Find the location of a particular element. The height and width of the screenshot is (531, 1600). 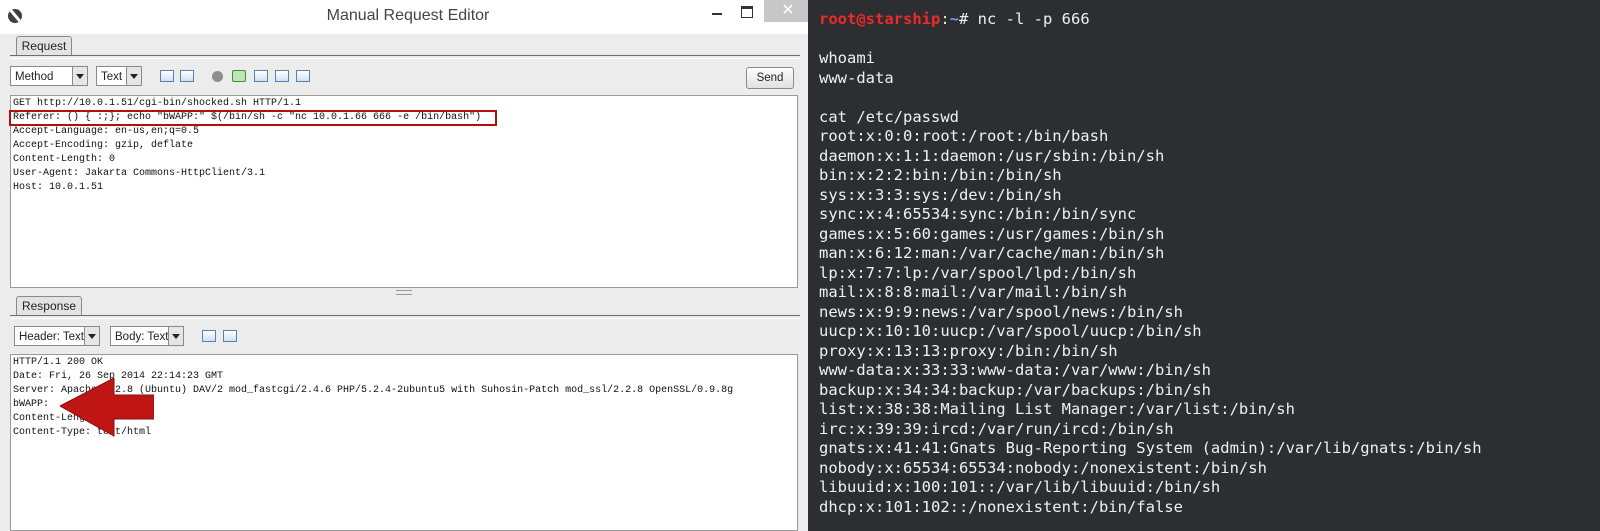

request-line: Host: 10.0.1.51 is located at coordinates (58, 187).